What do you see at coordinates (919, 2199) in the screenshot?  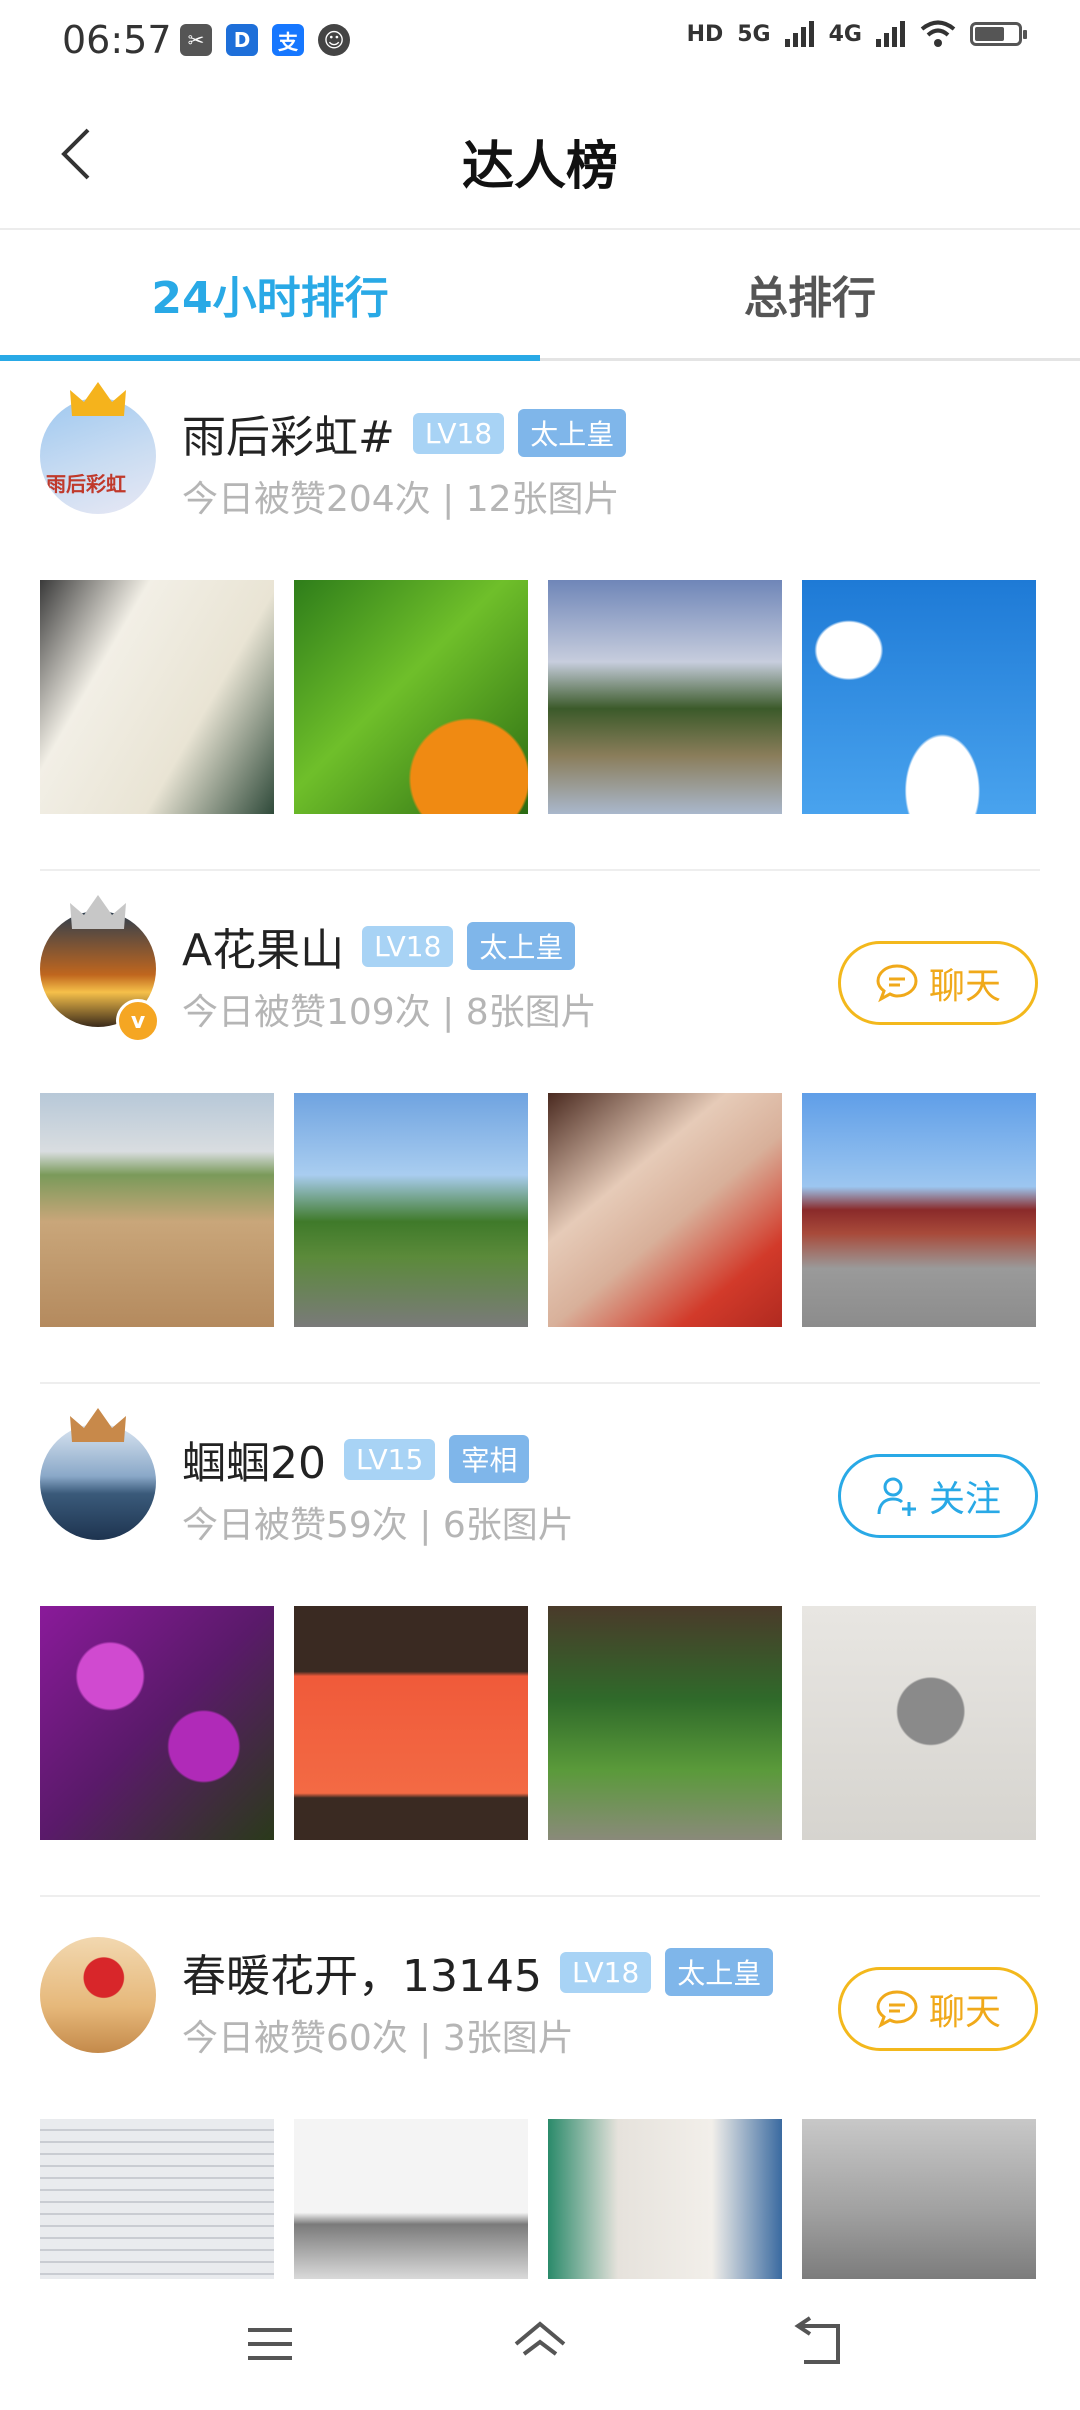 I see `photo-bicycle-street` at bounding box center [919, 2199].